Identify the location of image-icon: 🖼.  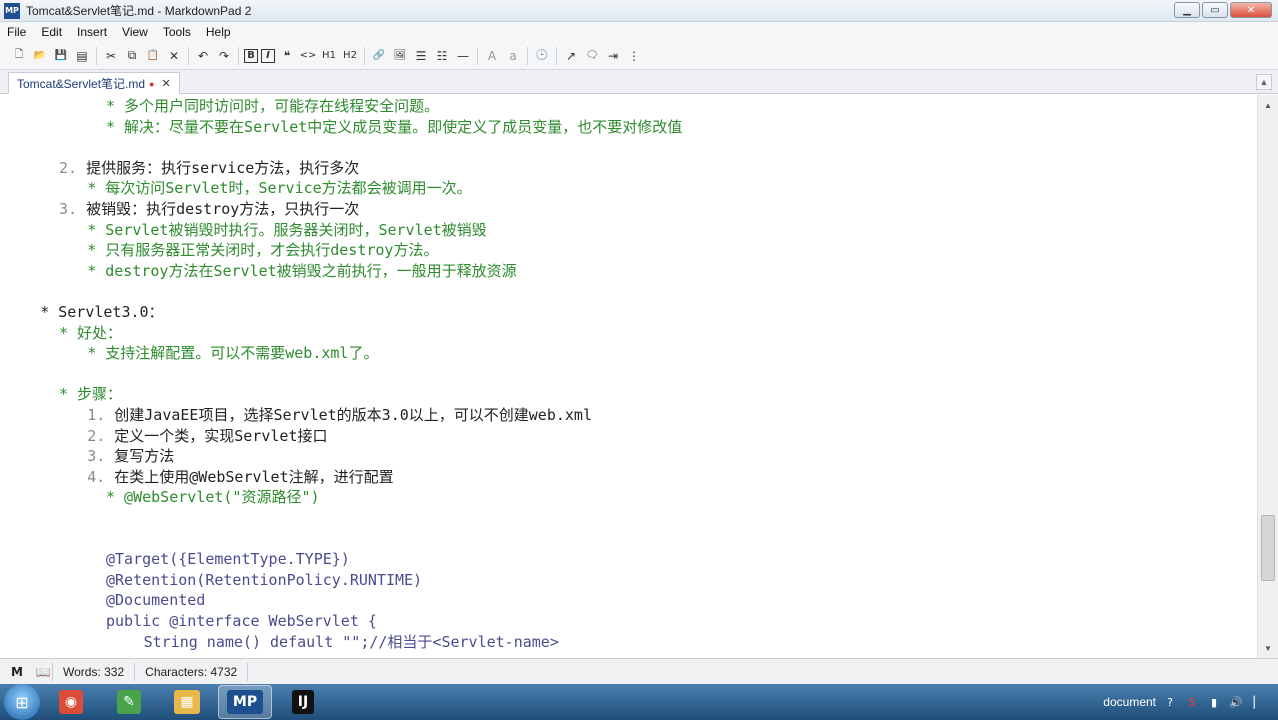
(400, 56).